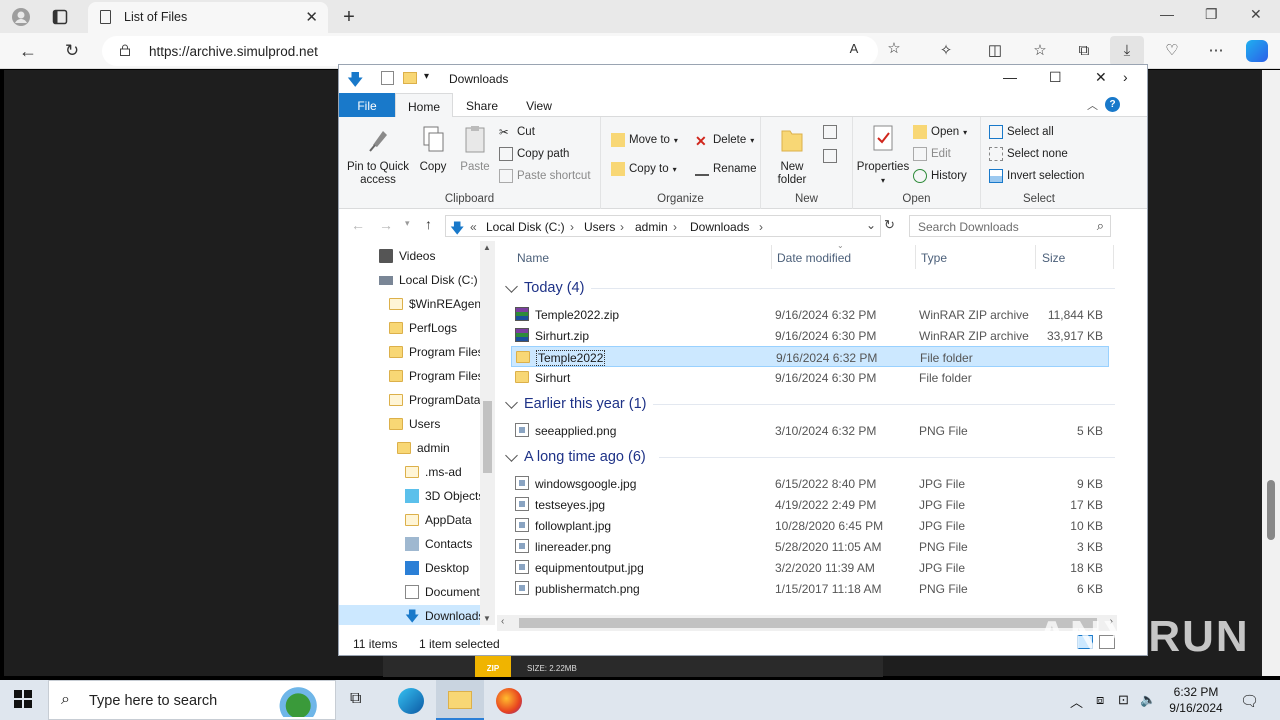 The image size is (1280, 720). I want to click on copy-to-button: Copy to ▾, so click(644, 169).